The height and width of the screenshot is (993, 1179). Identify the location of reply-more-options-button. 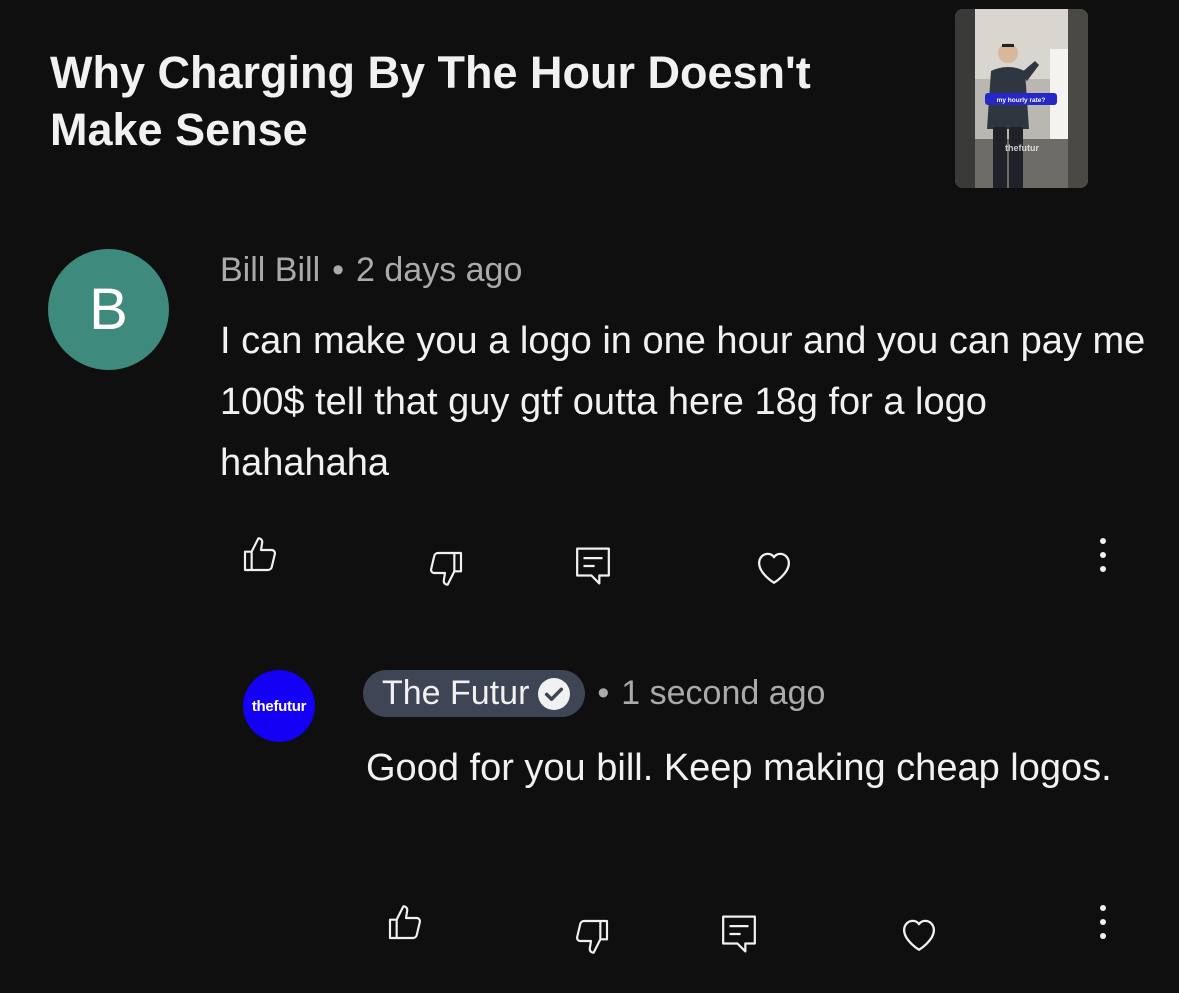
(1103, 922).